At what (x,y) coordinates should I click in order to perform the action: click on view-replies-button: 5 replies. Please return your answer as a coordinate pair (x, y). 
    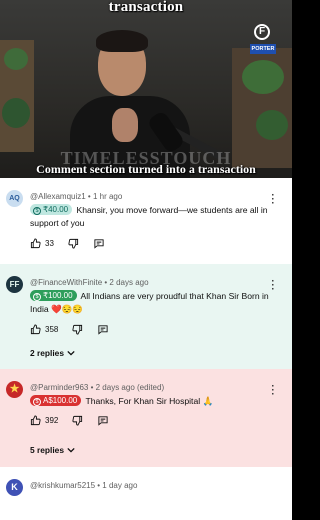
    Looking at the image, I should click on (52, 450).